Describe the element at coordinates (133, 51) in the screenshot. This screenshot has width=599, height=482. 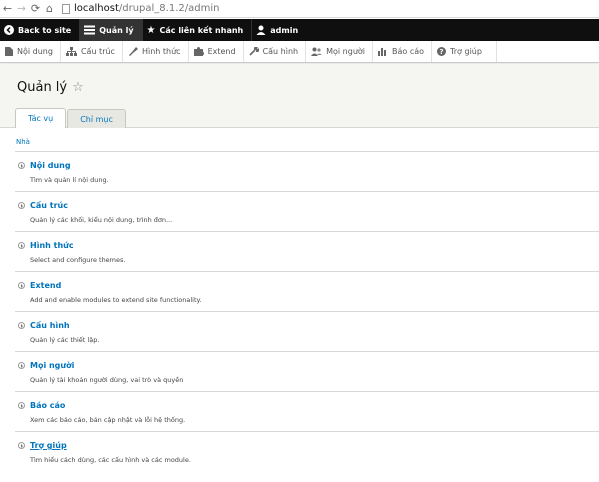
I see `paintbrush-icon` at that location.